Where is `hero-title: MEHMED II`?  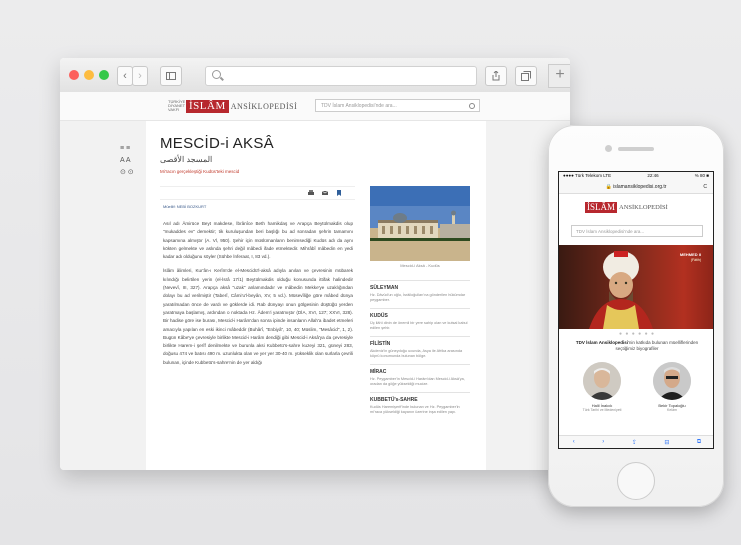 hero-title: MEHMED II is located at coordinates (690, 254).